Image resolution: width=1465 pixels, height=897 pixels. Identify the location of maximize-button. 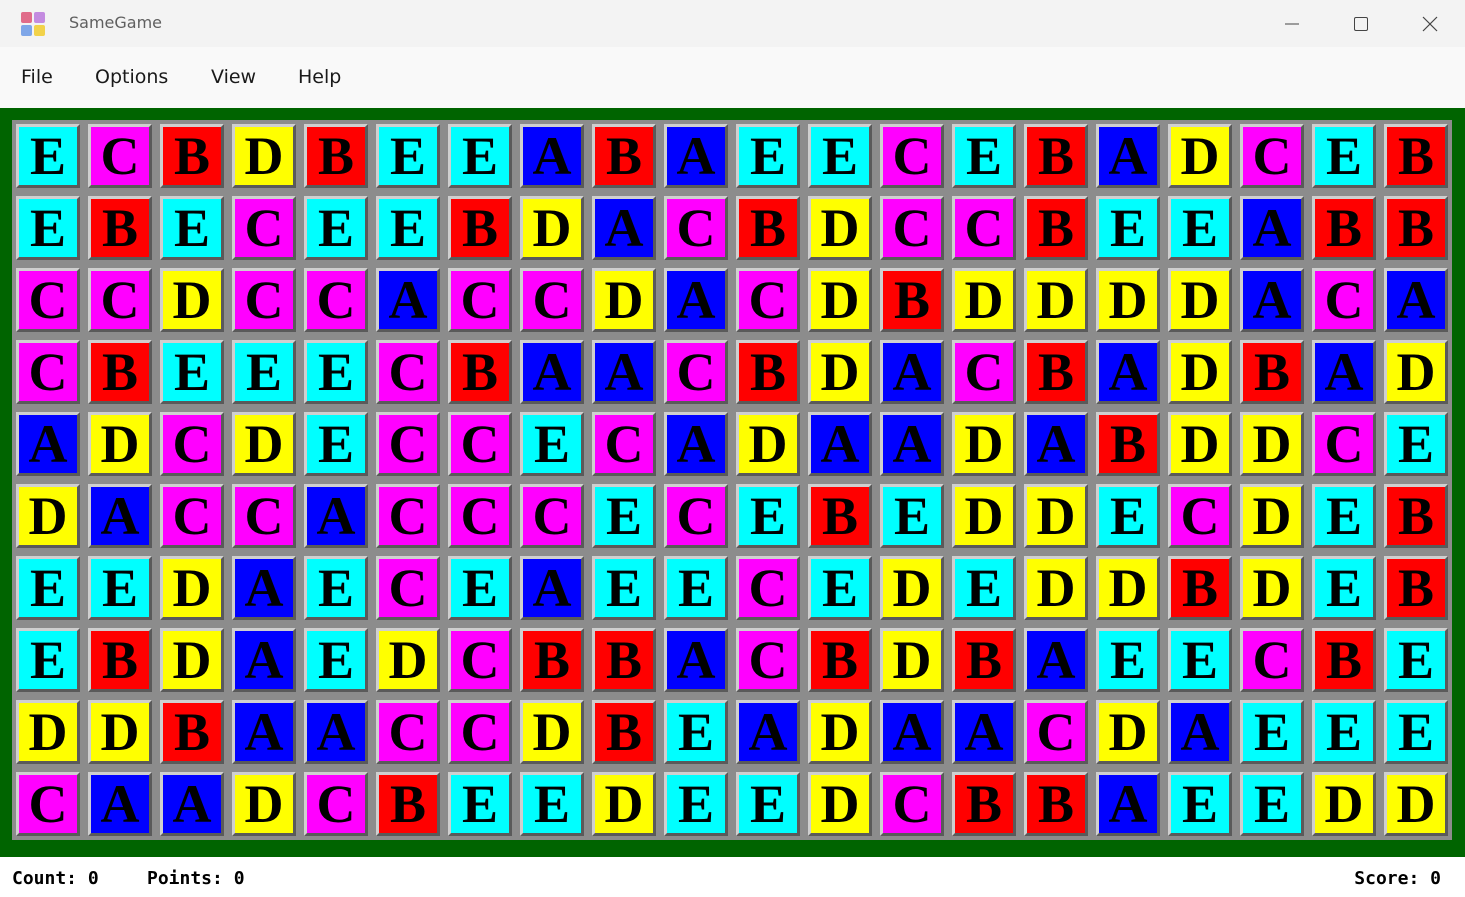
(1360, 23).